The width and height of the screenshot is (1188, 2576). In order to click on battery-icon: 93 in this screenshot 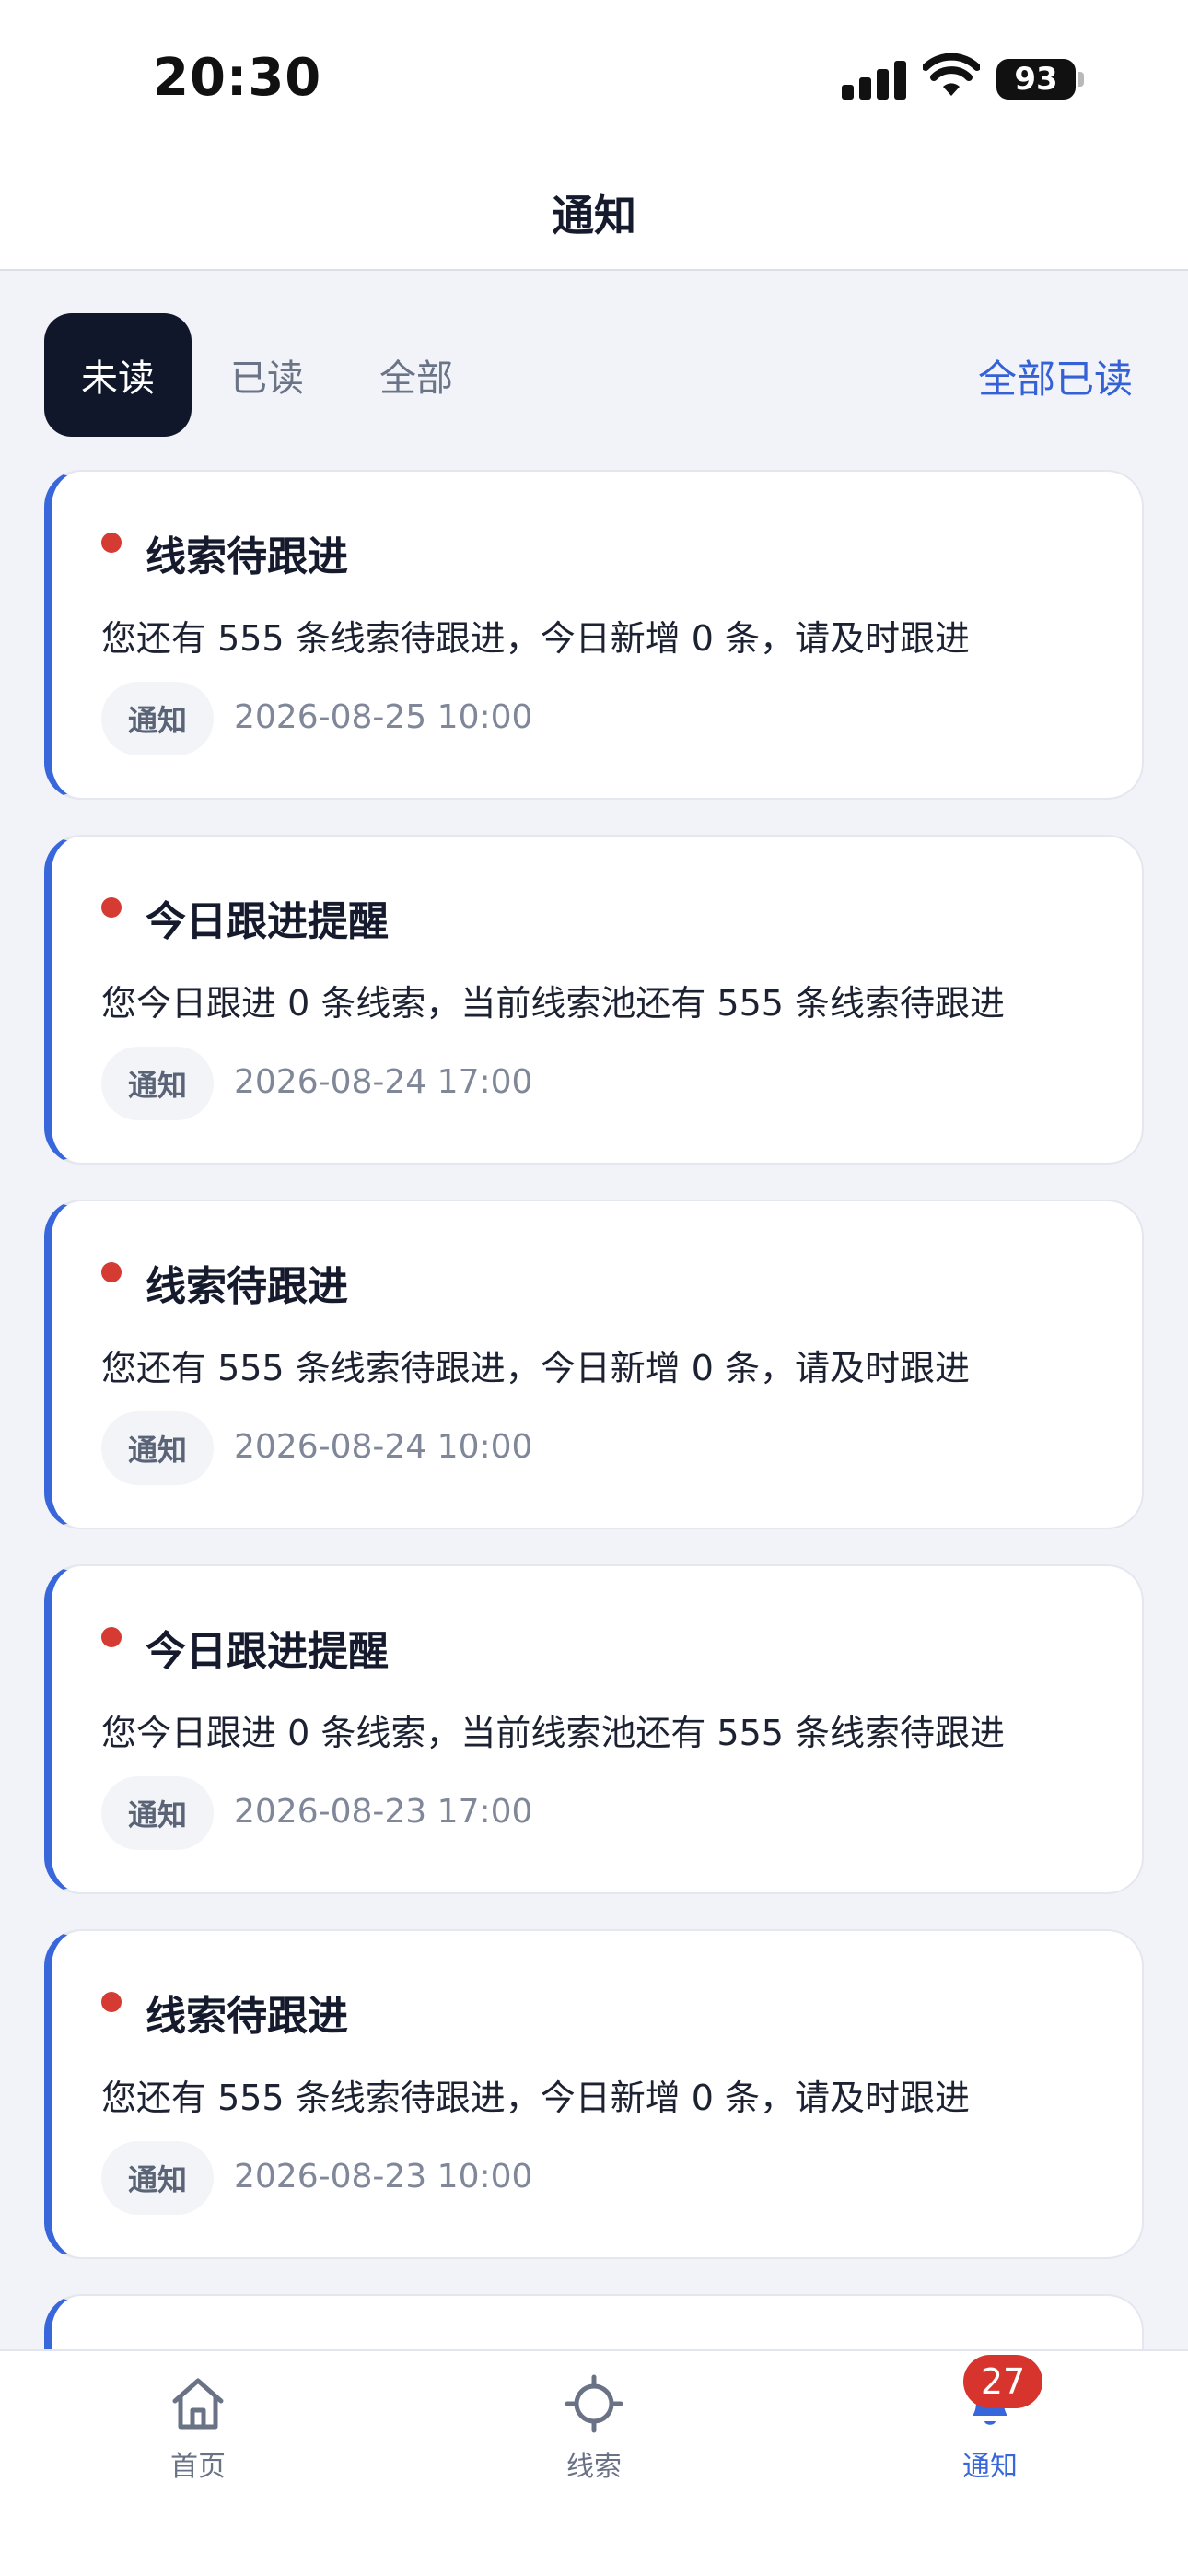, I will do `click(1040, 79)`.